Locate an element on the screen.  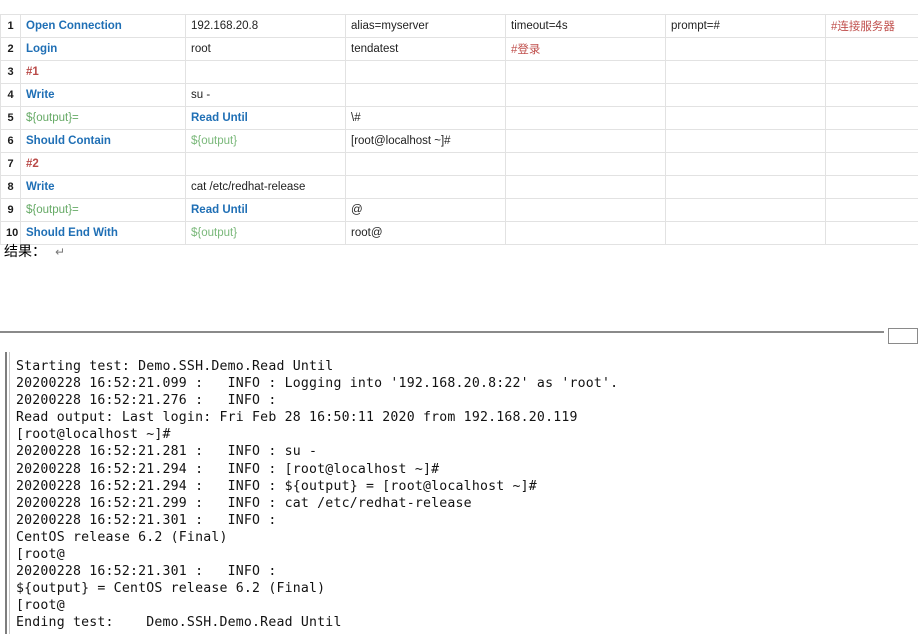
console-line: ${output} = CentOS release 6.2 (Final) is located at coordinates (171, 589).